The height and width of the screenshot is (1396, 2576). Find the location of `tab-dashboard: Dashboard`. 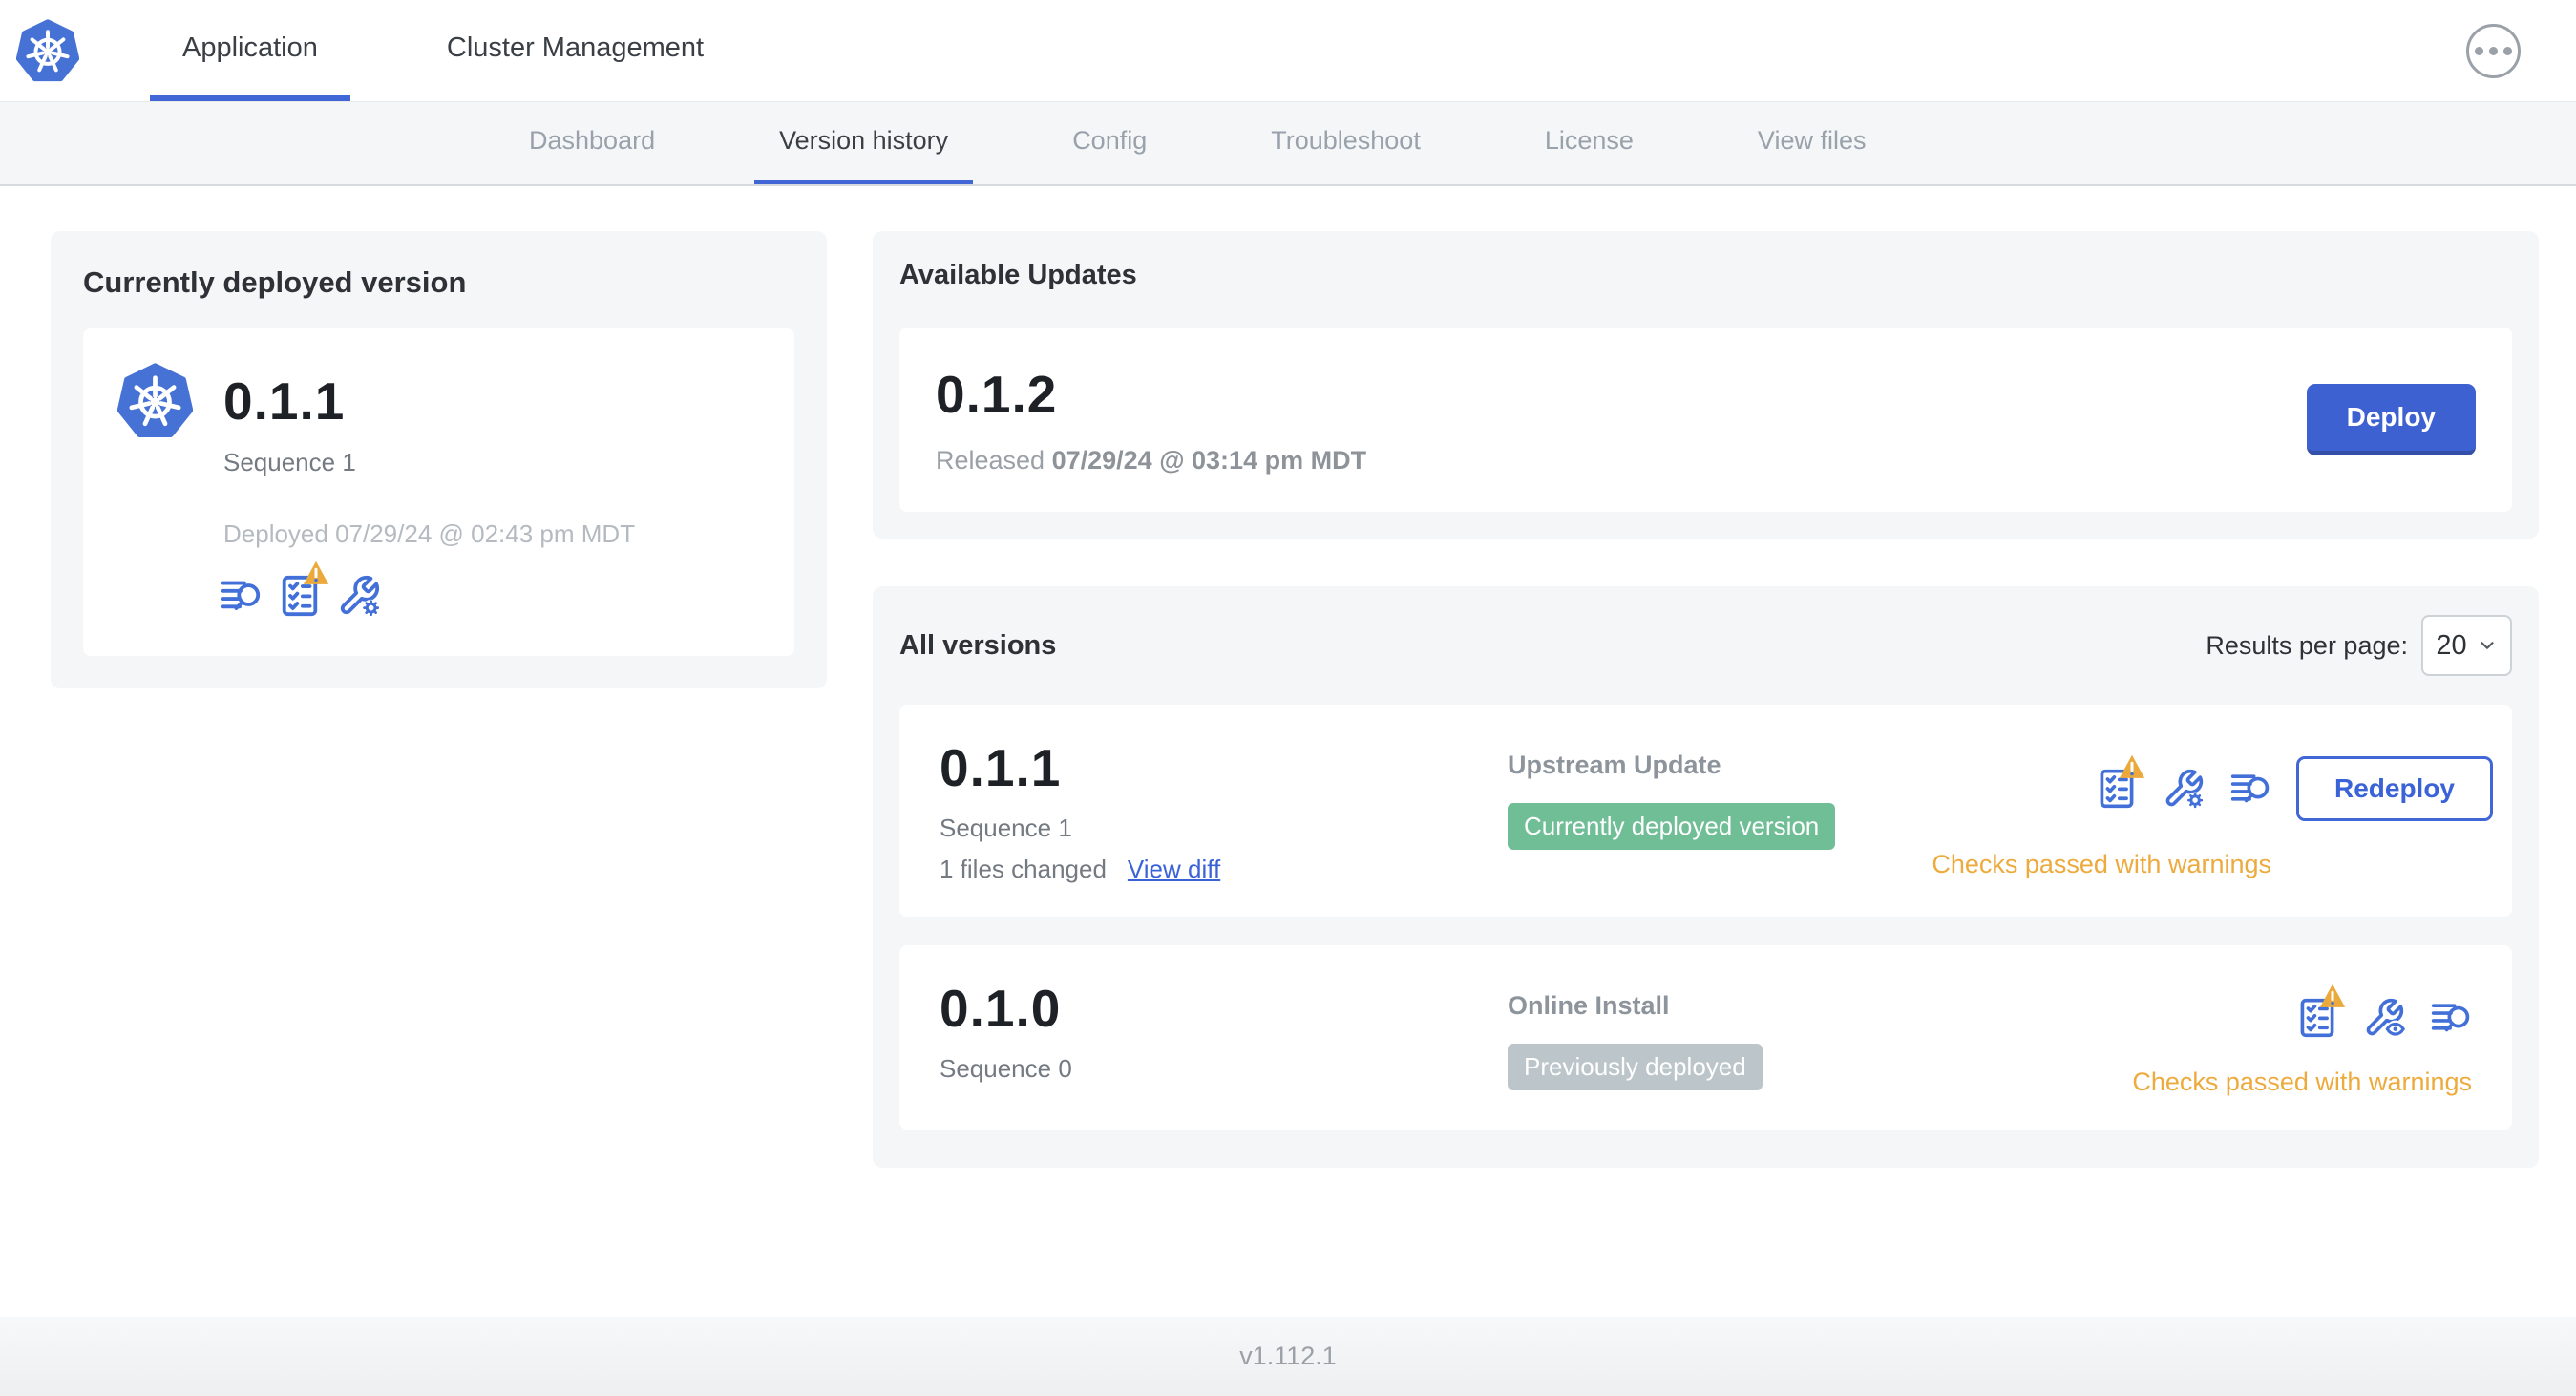

tab-dashboard: Dashboard is located at coordinates (592, 143).